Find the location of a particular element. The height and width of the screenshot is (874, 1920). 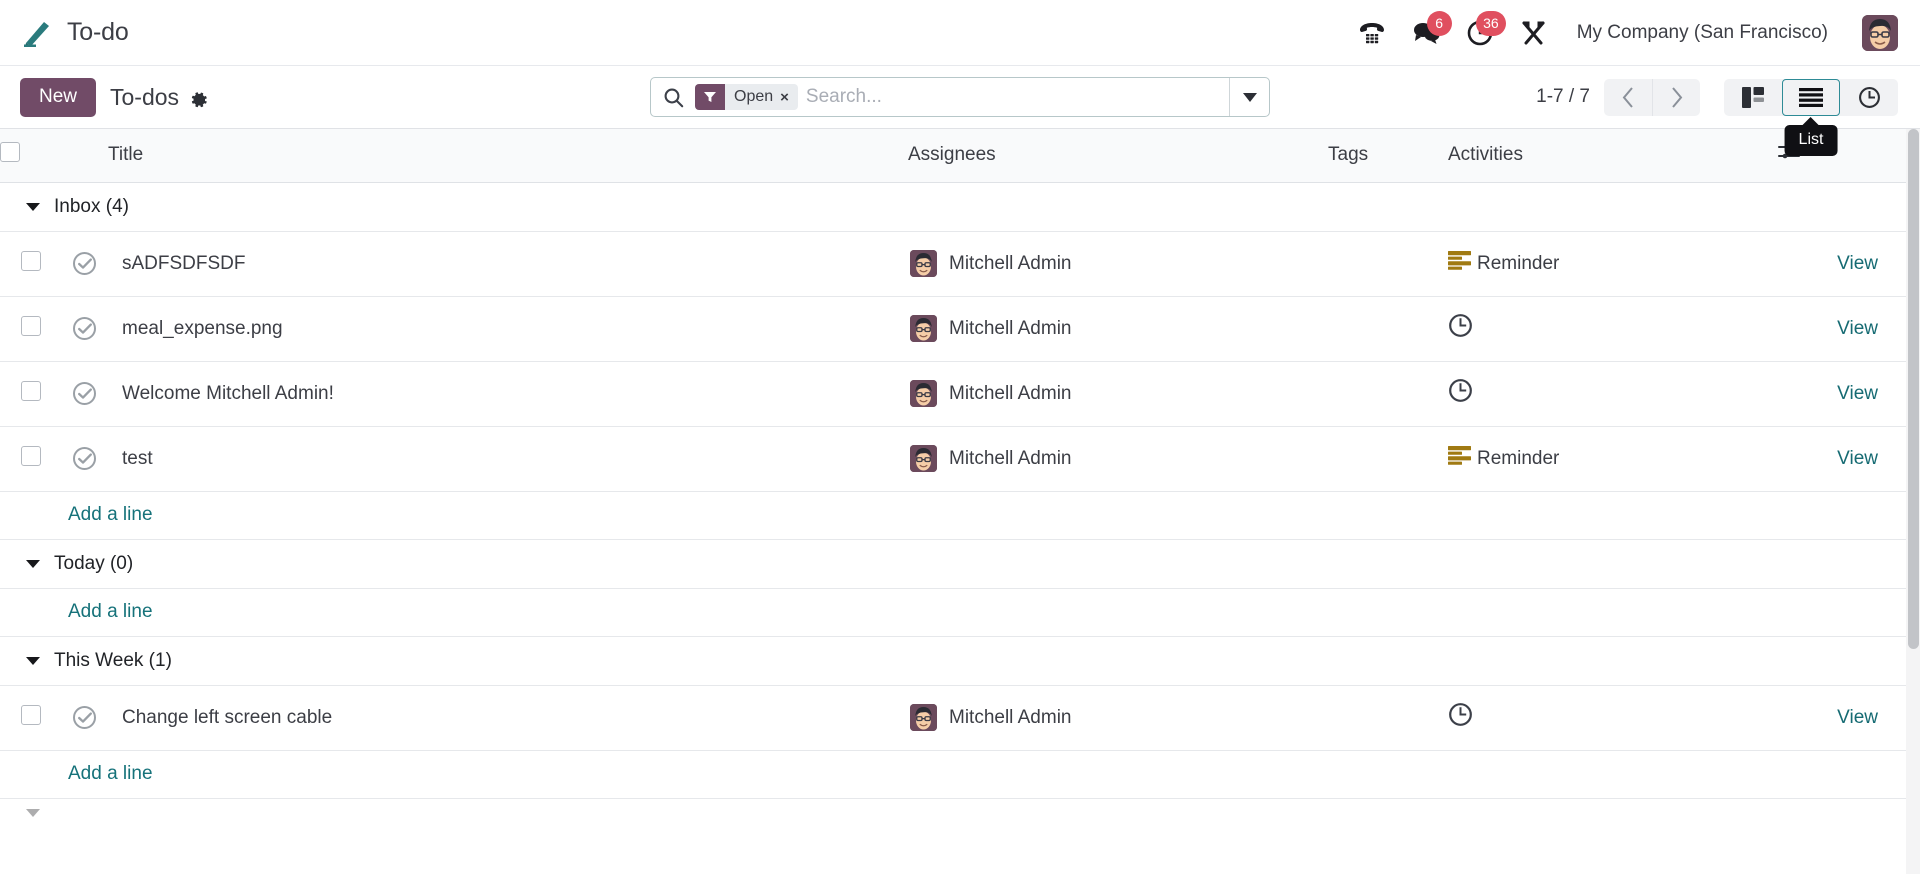

cell-title: test is located at coordinates (508, 459).